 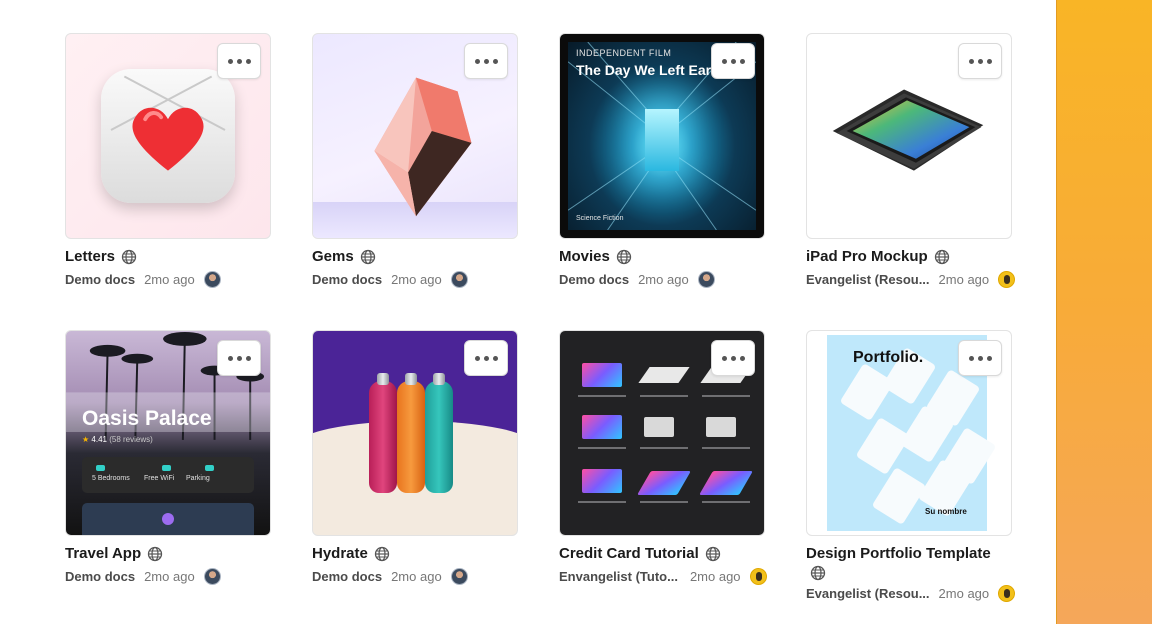 I want to click on doc-card-gems: Gems Demo docs 2mo ago, so click(x=415, y=160).